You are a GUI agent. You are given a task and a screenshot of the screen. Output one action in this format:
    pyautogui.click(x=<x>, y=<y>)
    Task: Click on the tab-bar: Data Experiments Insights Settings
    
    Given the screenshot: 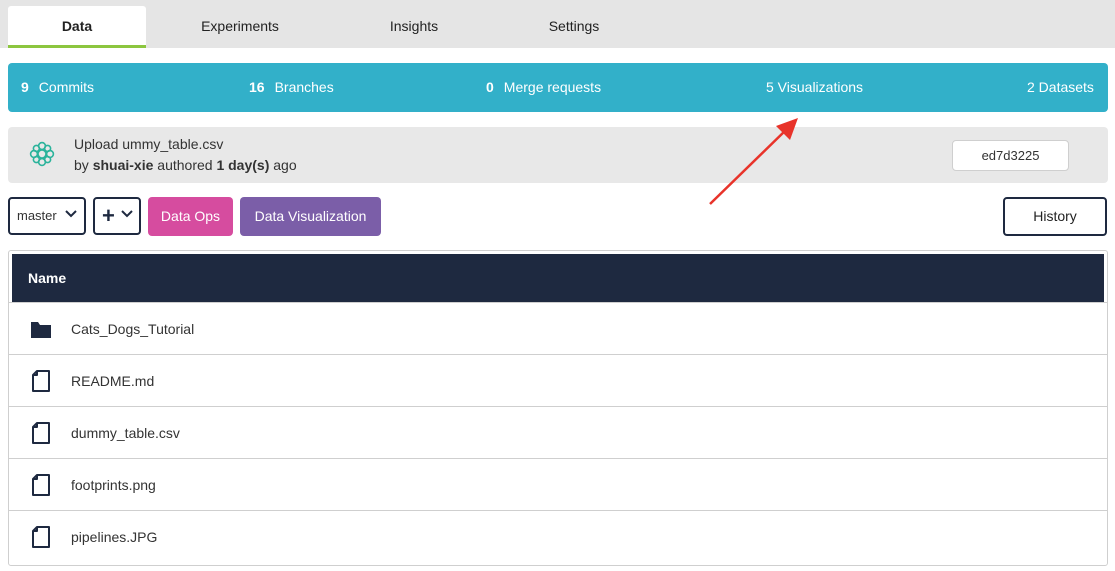 What is the action you would take?
    pyautogui.click(x=557, y=24)
    